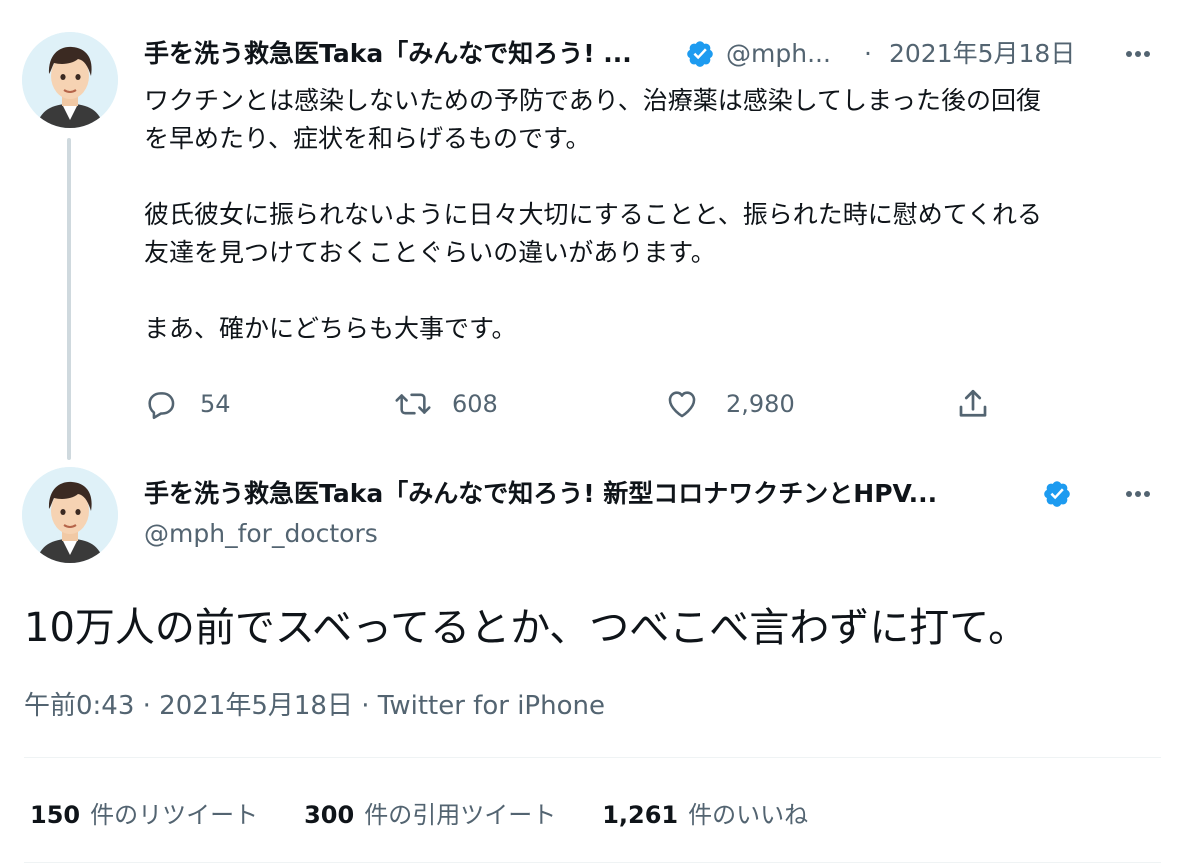 The image size is (1185, 867). I want to click on reply-icon, so click(161, 406).